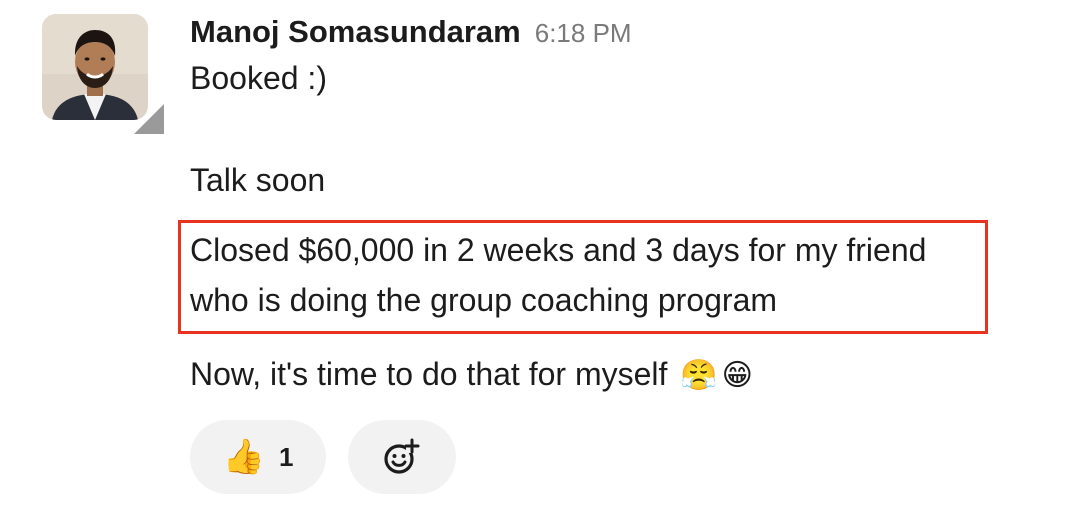  I want to click on add-emoji-icon, so click(402, 456).